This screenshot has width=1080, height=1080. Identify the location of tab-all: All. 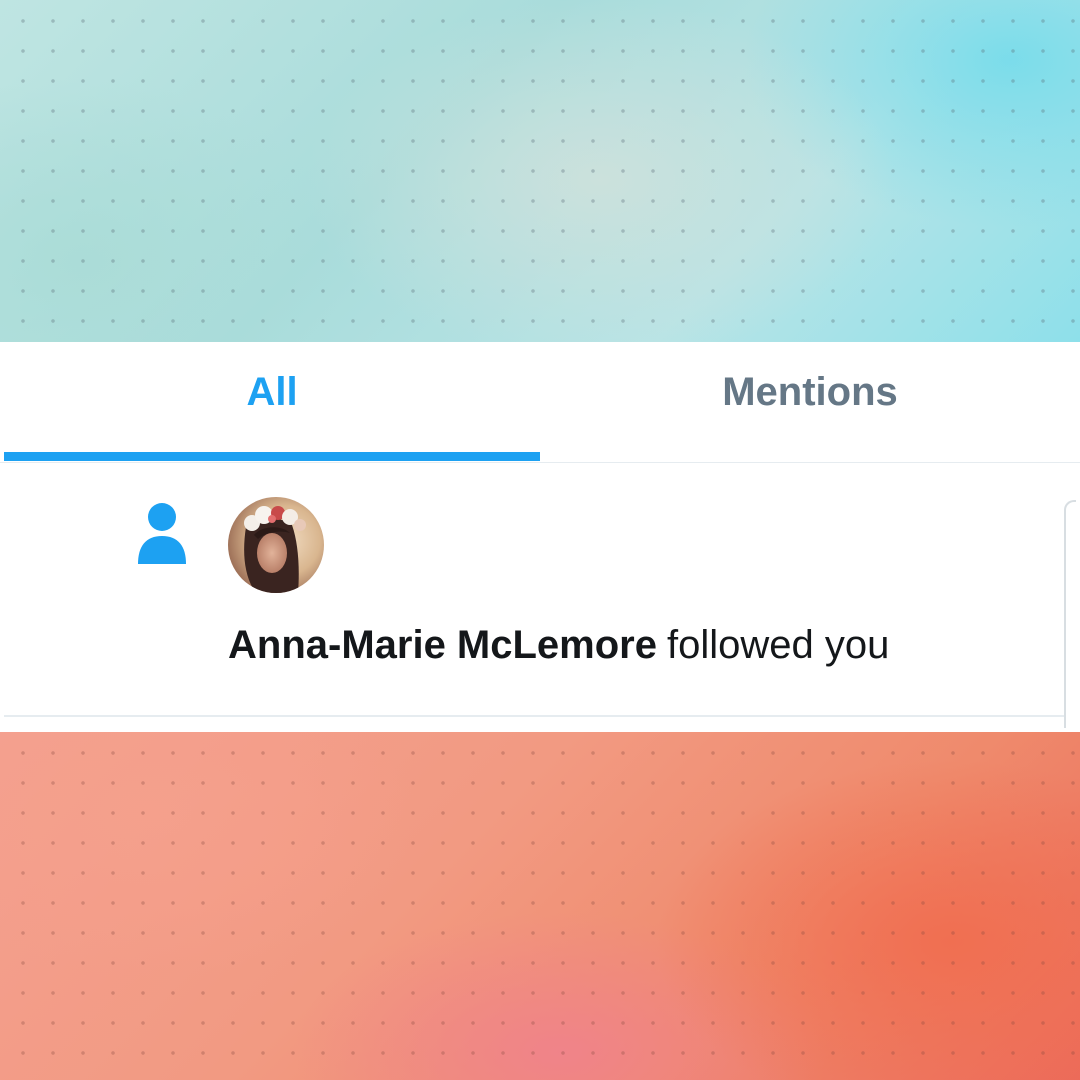
(272, 392).